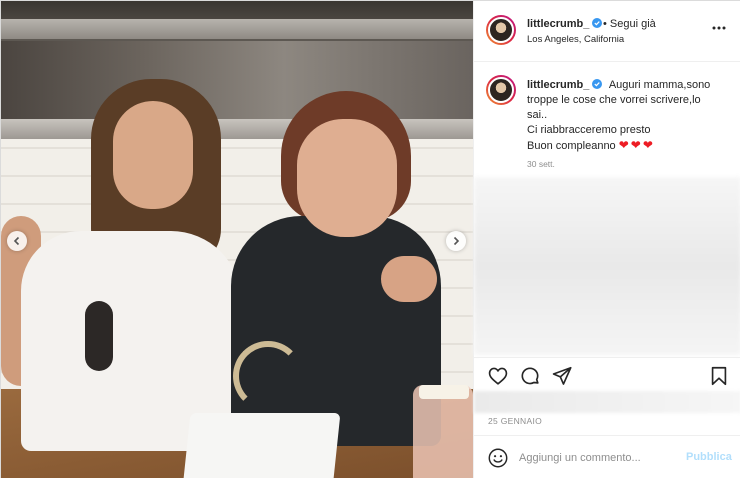 Image resolution: width=740 pixels, height=478 pixels. Describe the element at coordinates (262, 445) in the screenshot. I see `photo-napkins` at that location.